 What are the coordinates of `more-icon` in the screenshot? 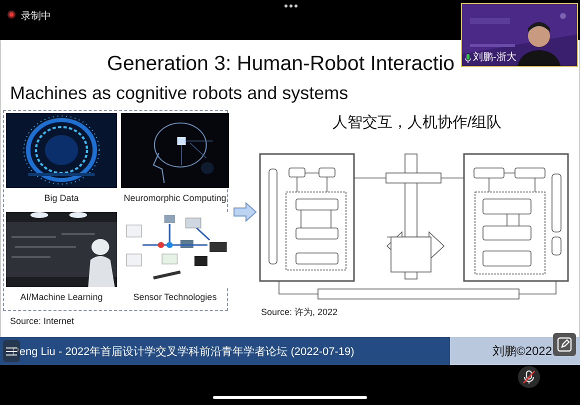 It's located at (291, 6).